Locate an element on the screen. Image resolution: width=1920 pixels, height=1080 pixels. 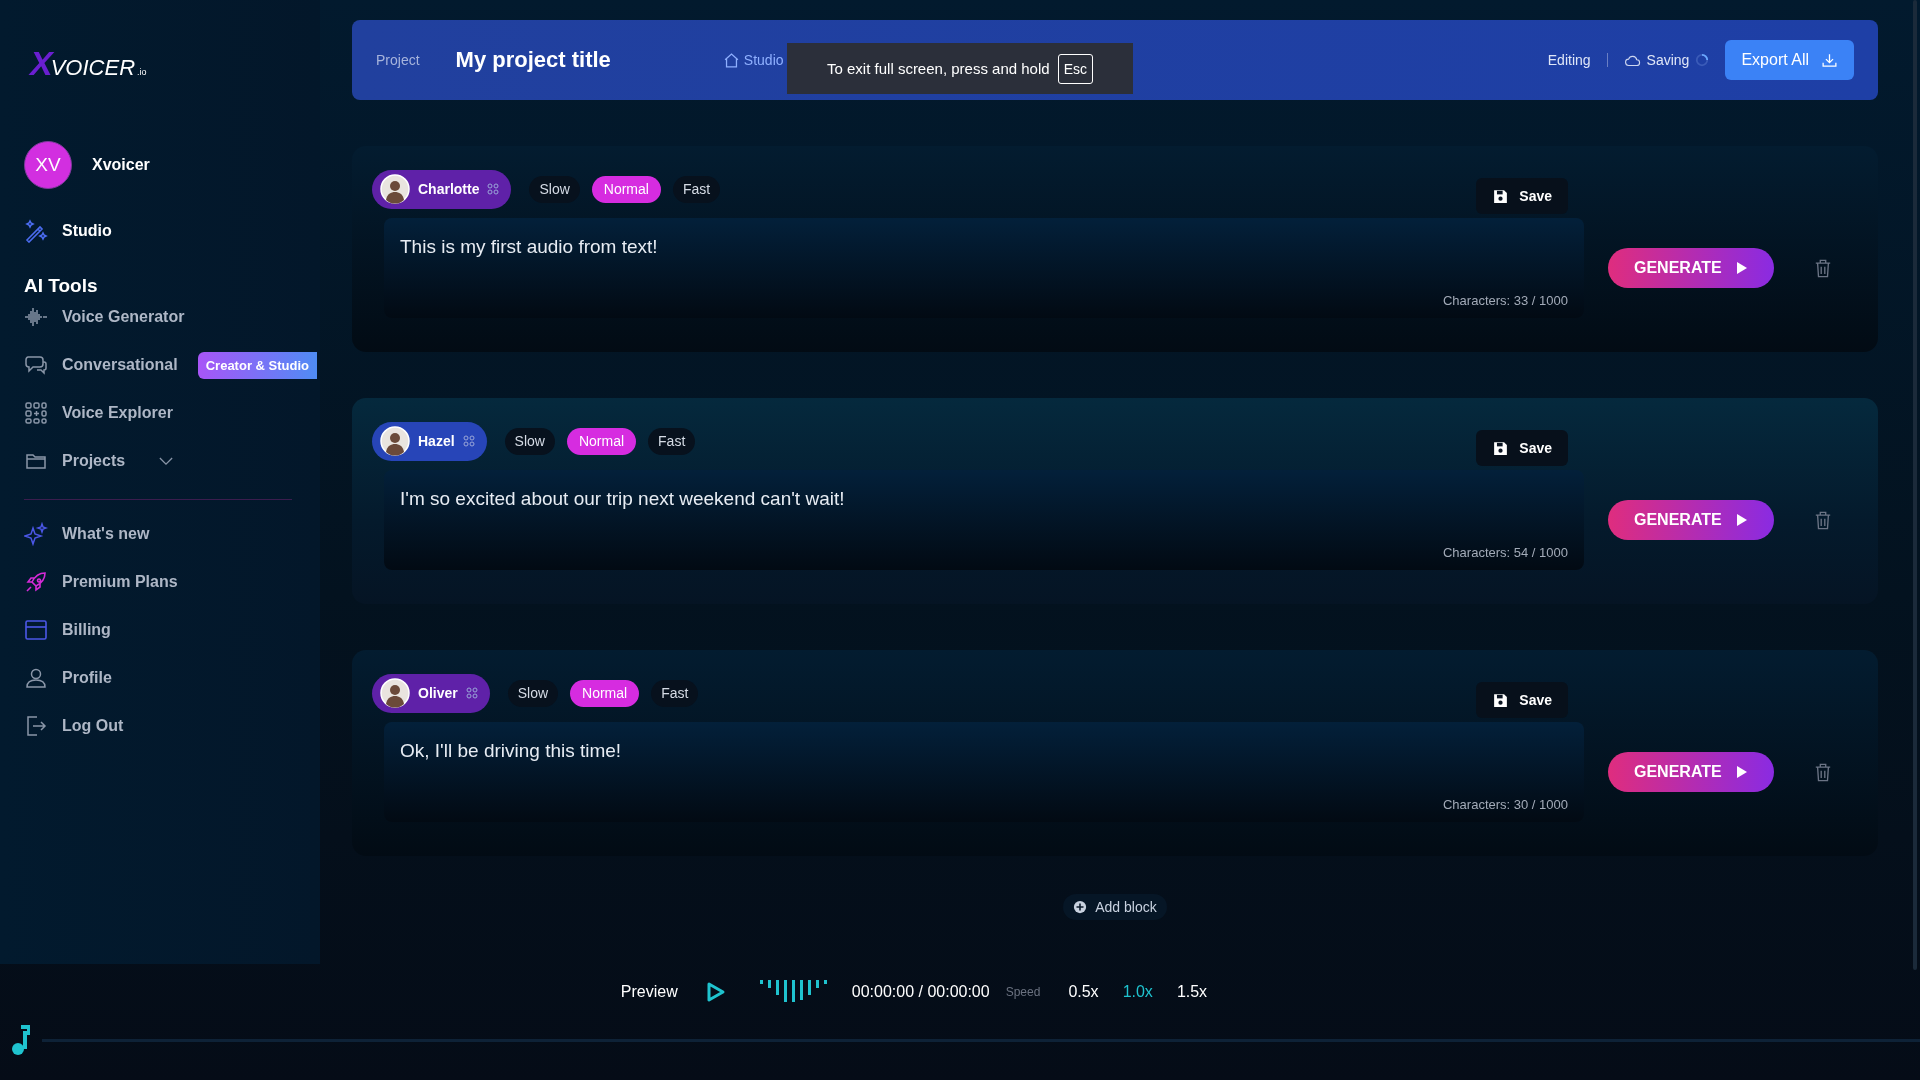
nav-item: Premium Plans is located at coordinates (101, 582).